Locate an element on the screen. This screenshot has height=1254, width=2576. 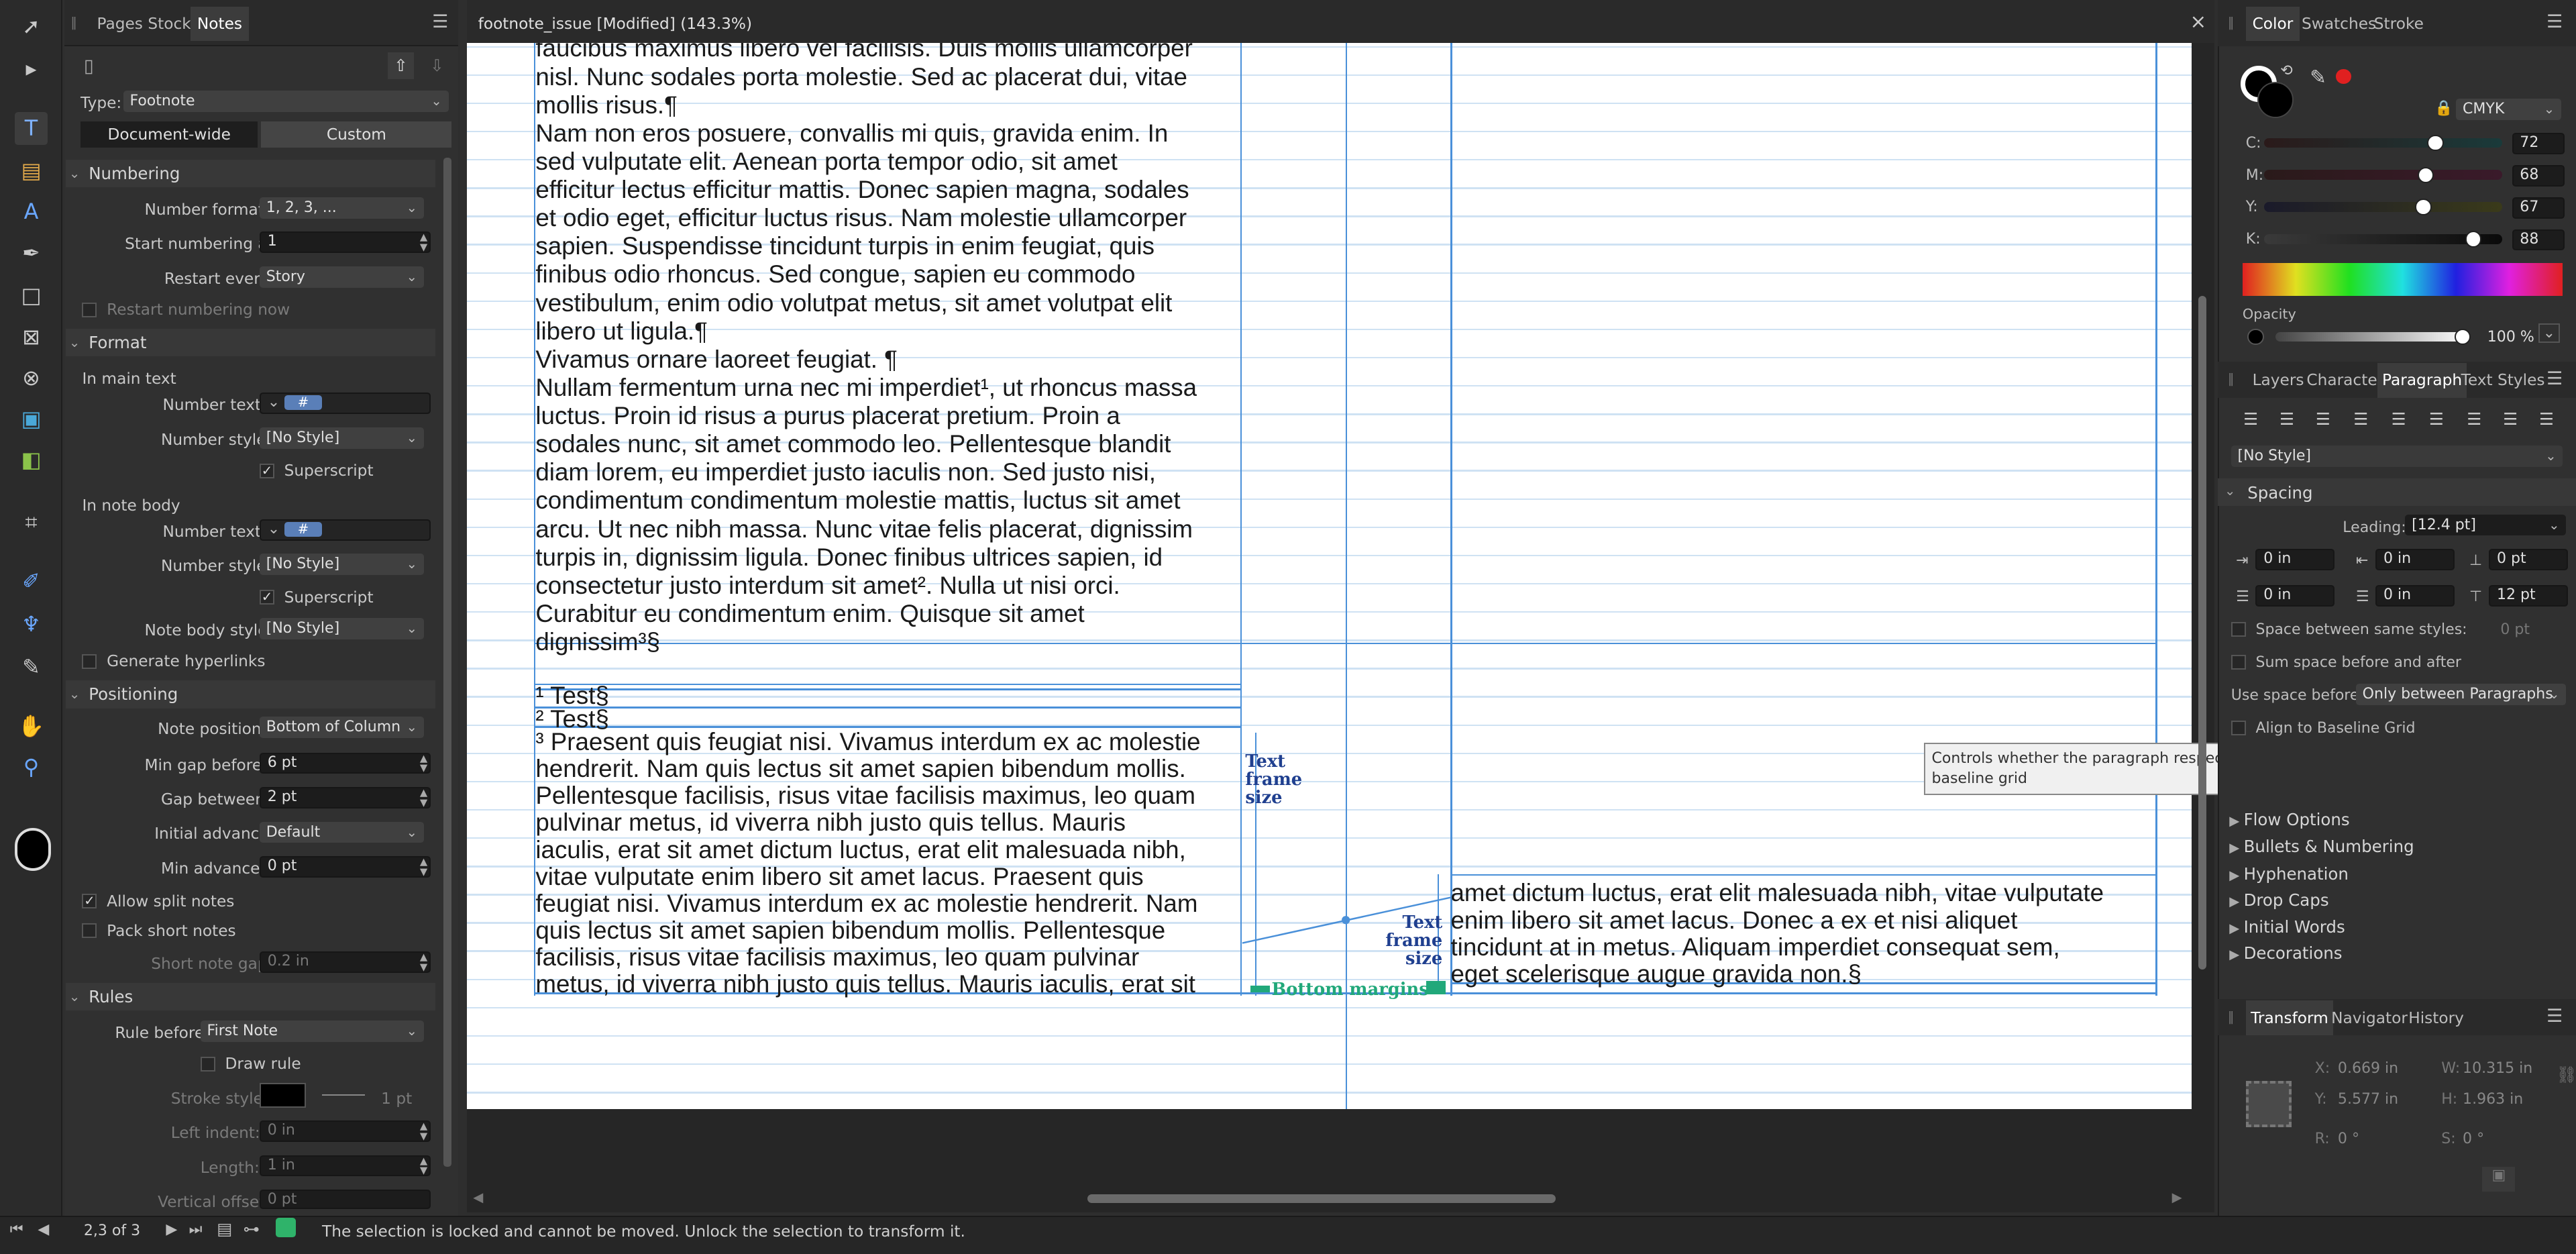
vertical-offset-input: 0 pt is located at coordinates (345, 1200).